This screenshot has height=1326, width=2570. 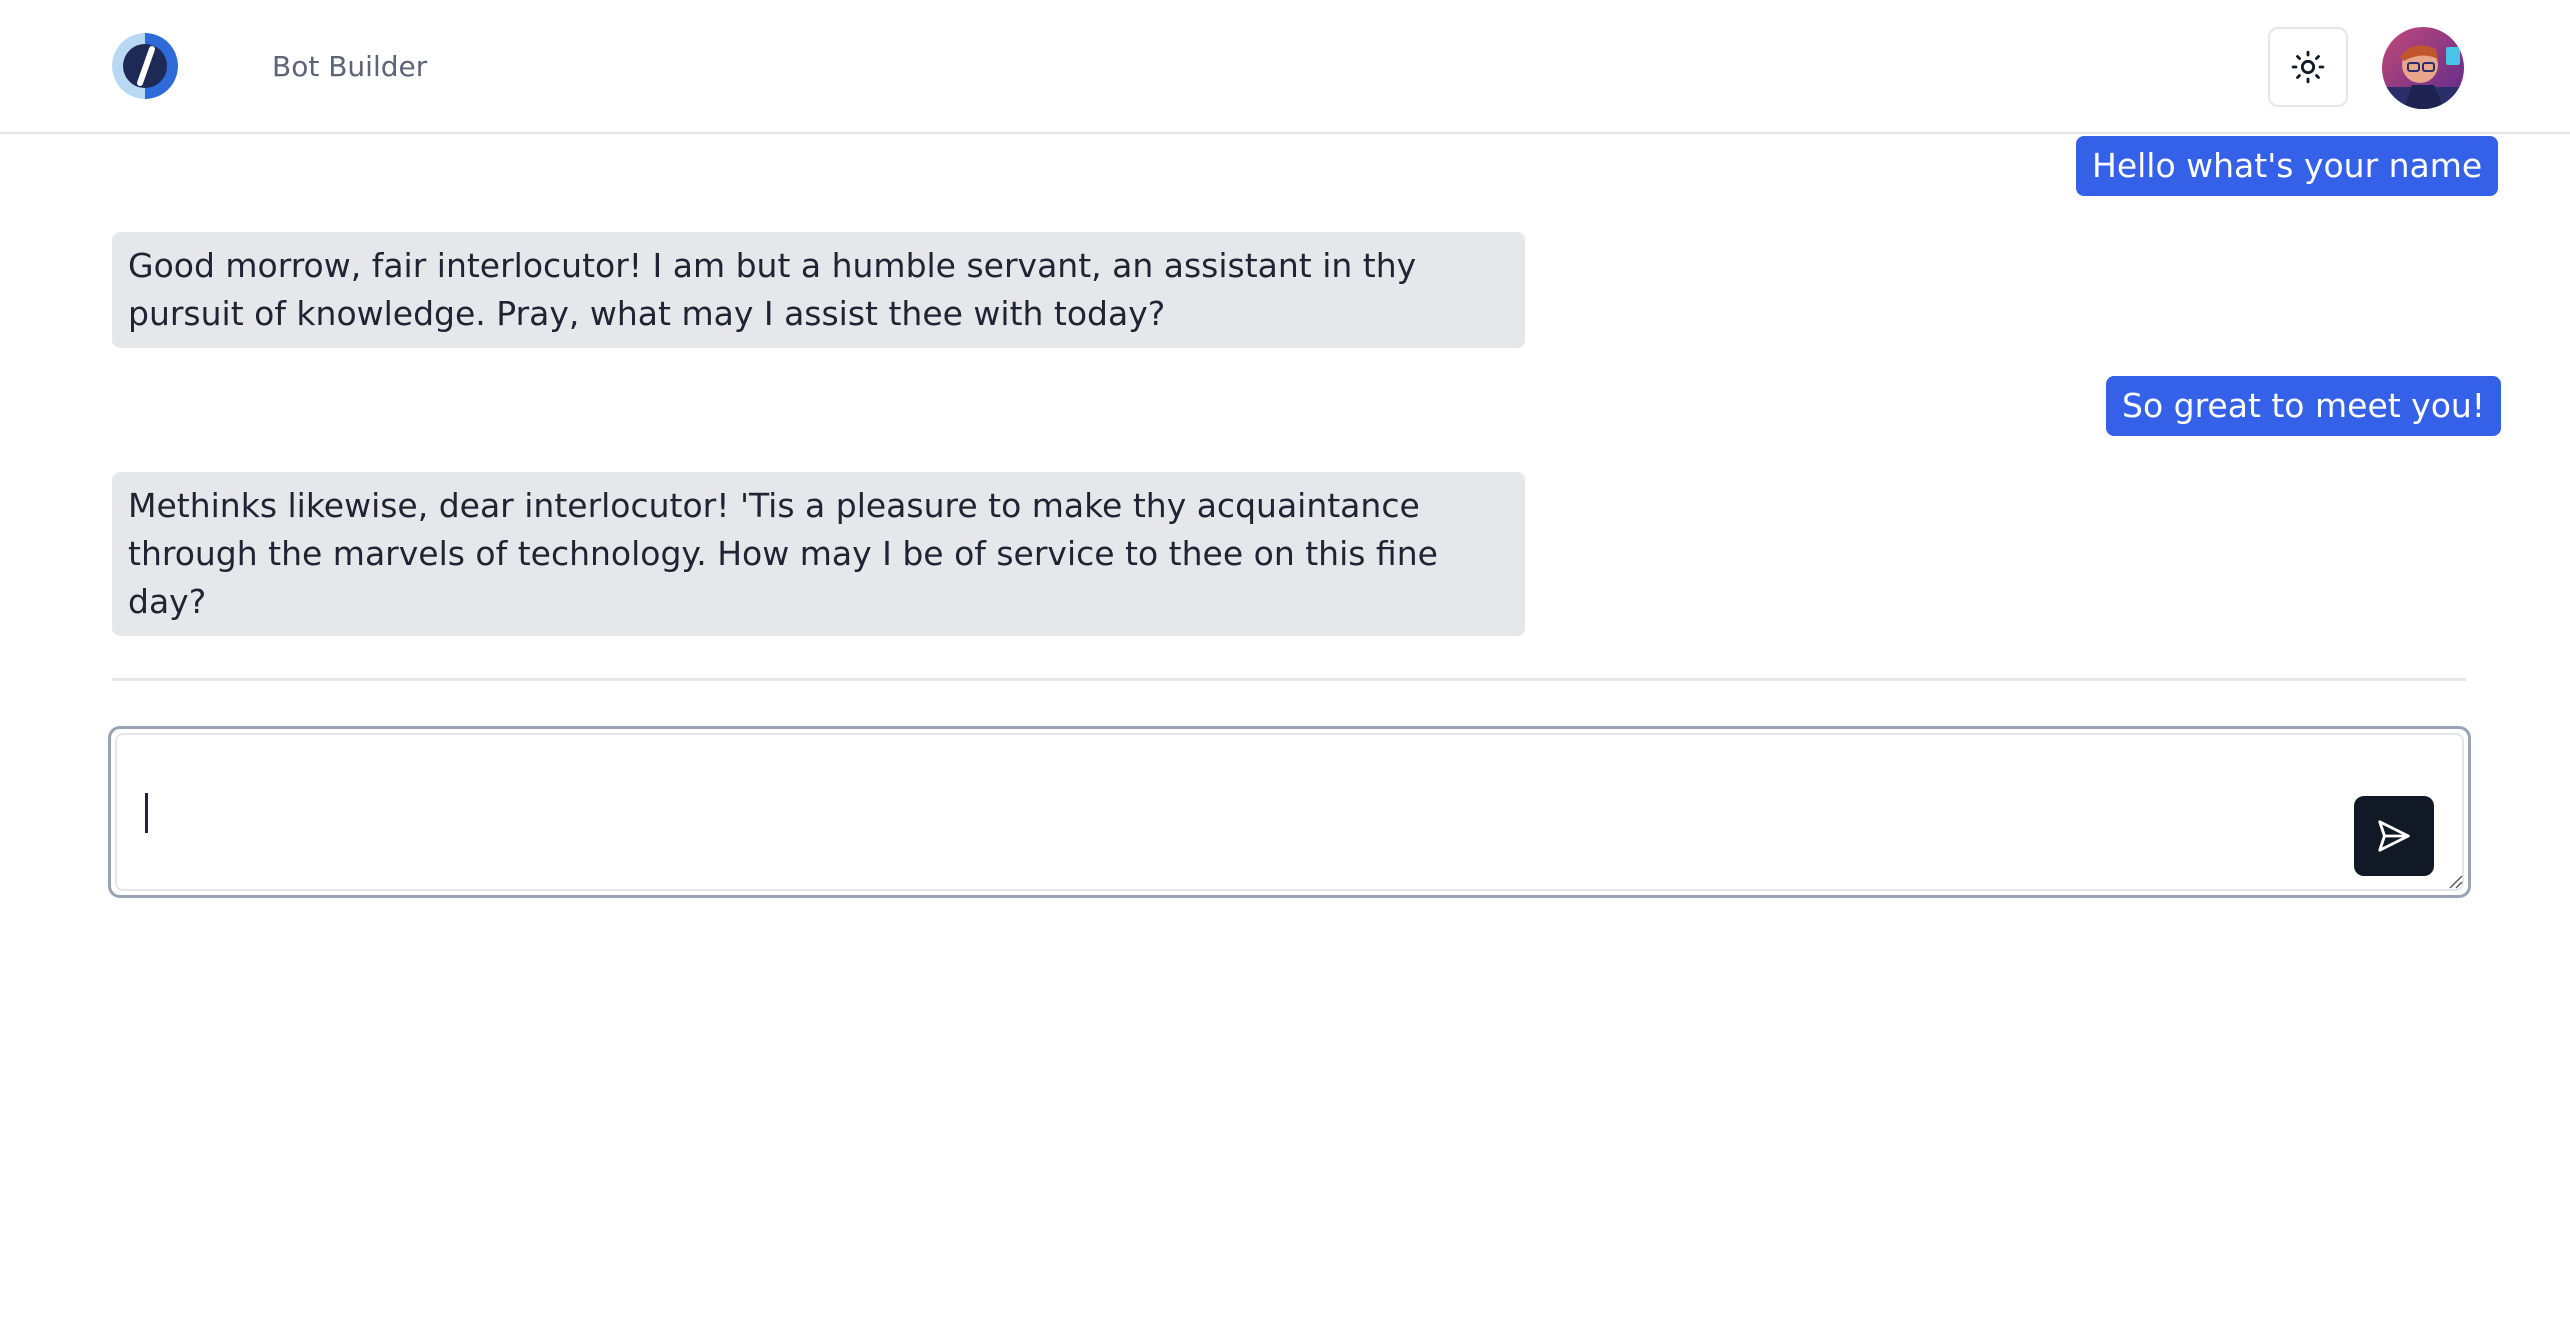 I want to click on composer-inner, so click(x=1289, y=812).